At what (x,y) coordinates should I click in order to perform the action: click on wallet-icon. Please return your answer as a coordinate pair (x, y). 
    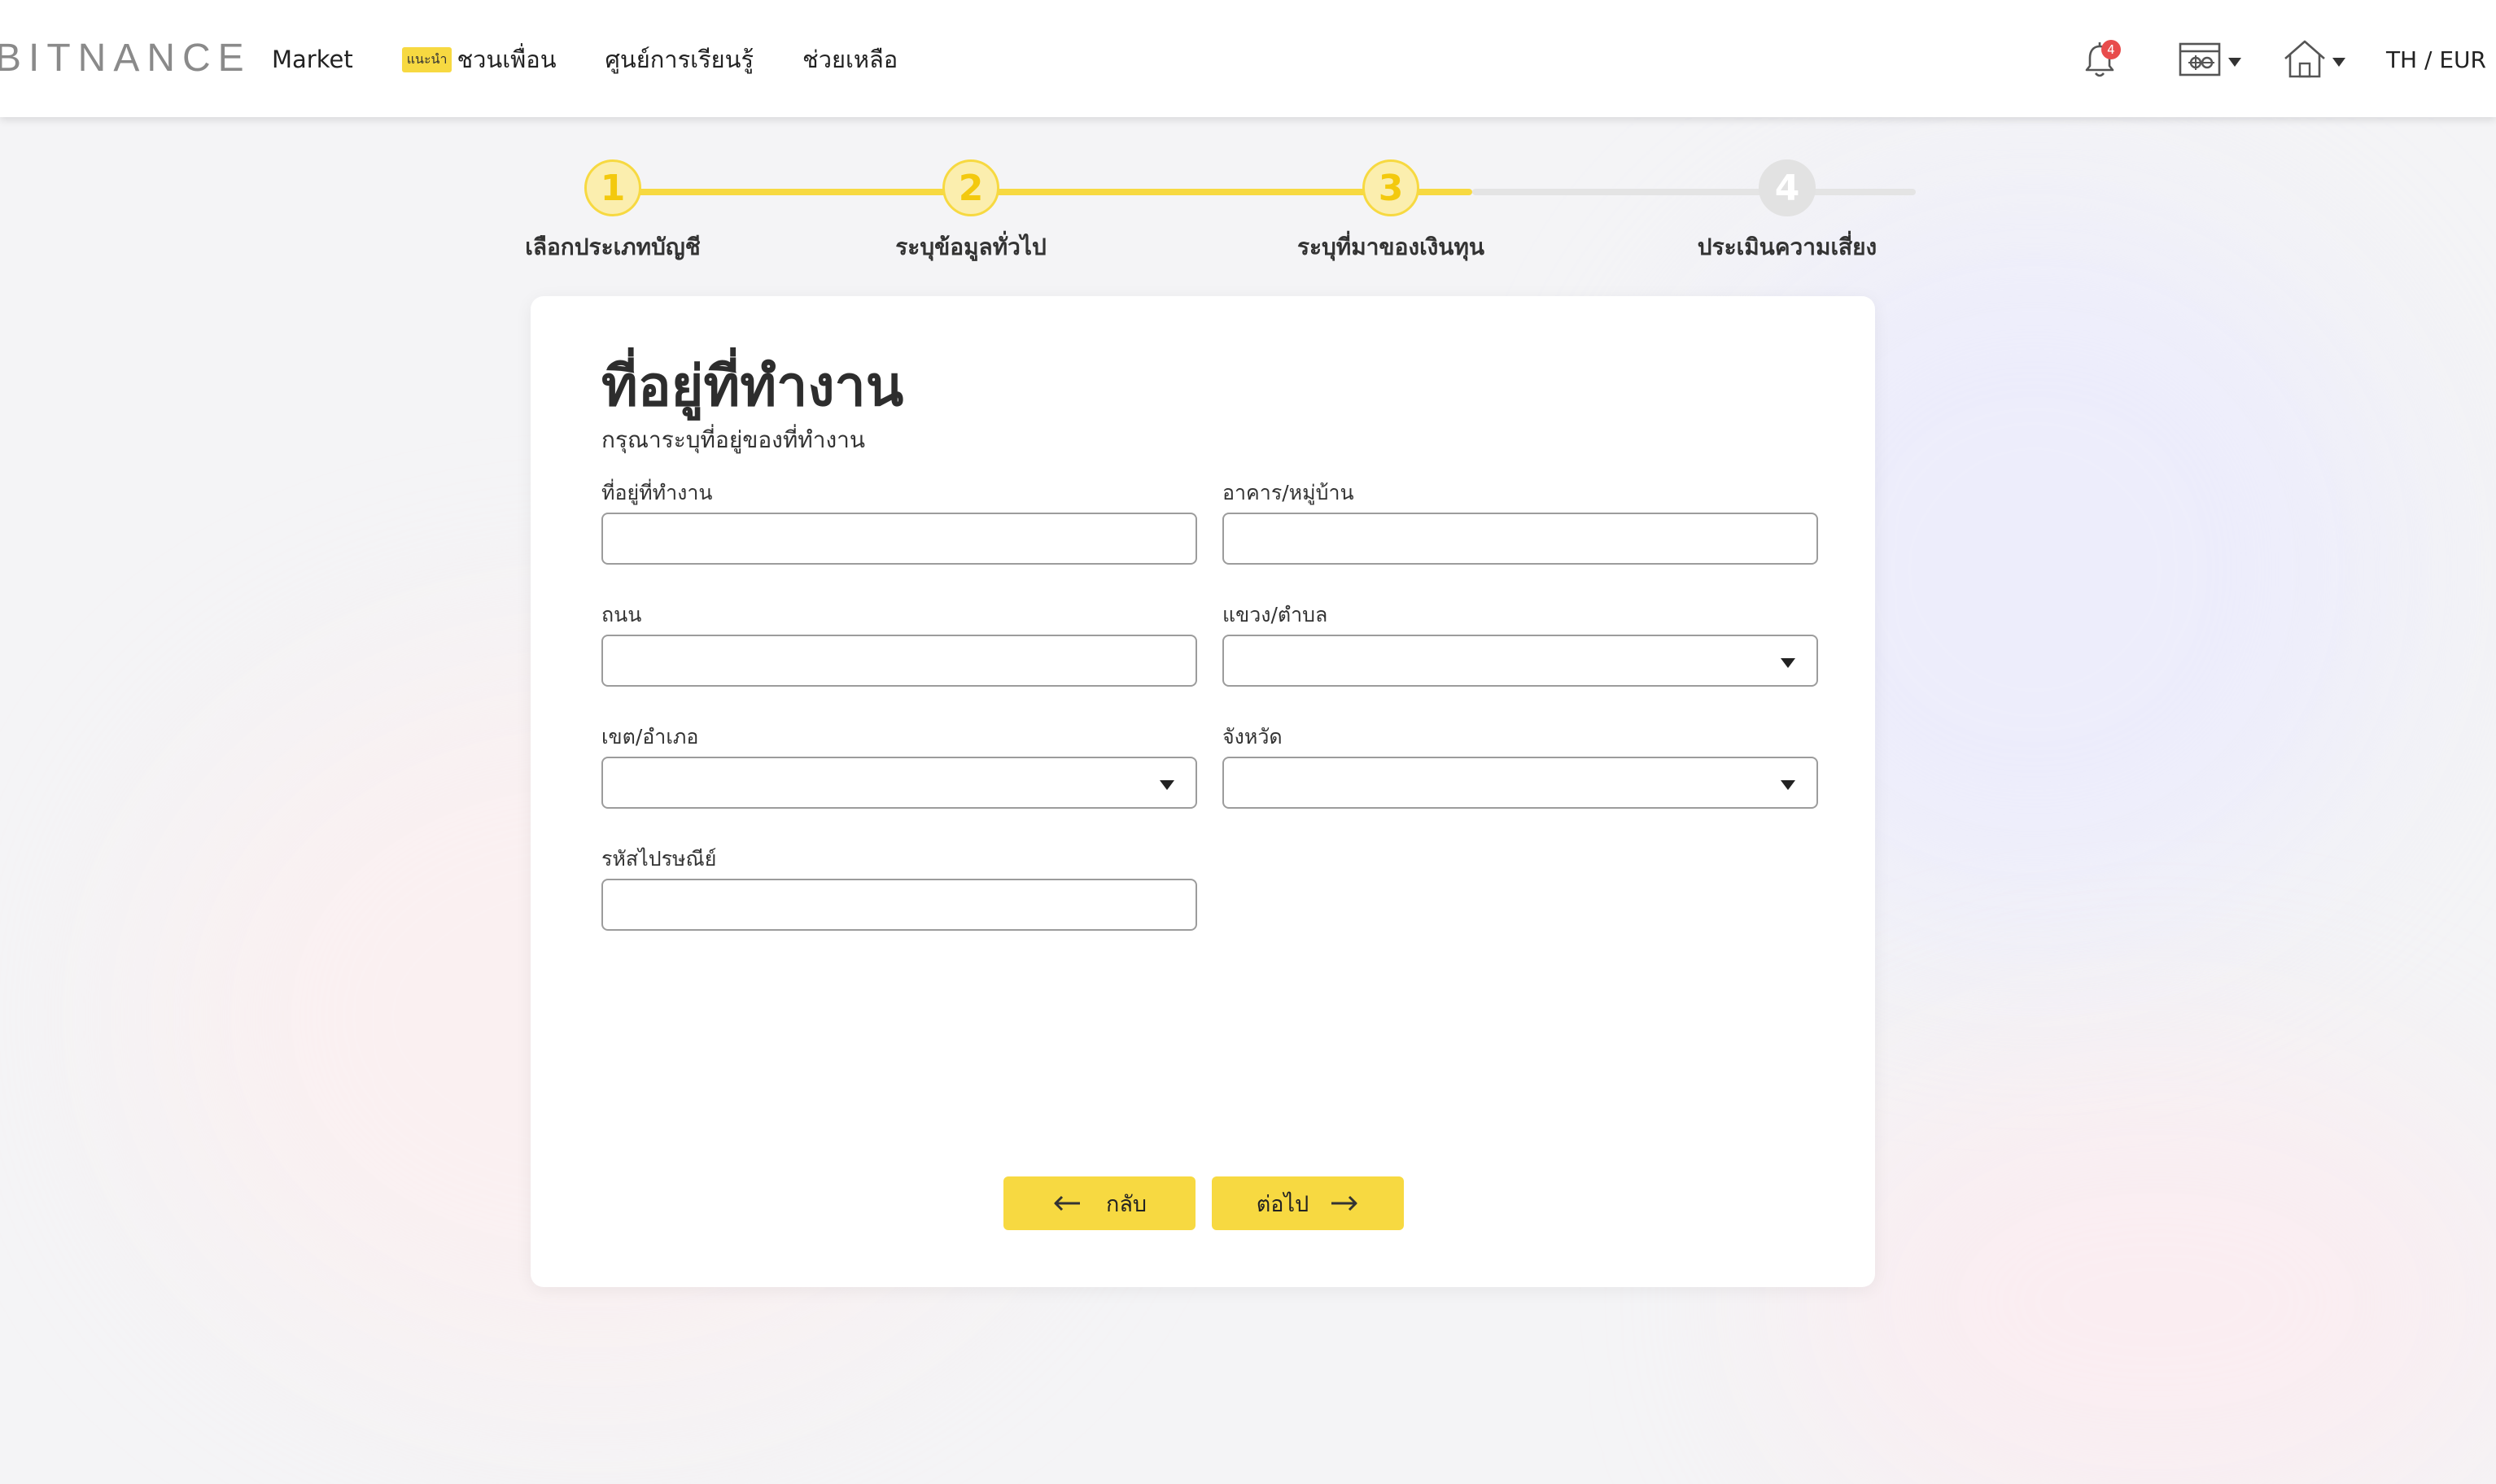
    Looking at the image, I should click on (2200, 59).